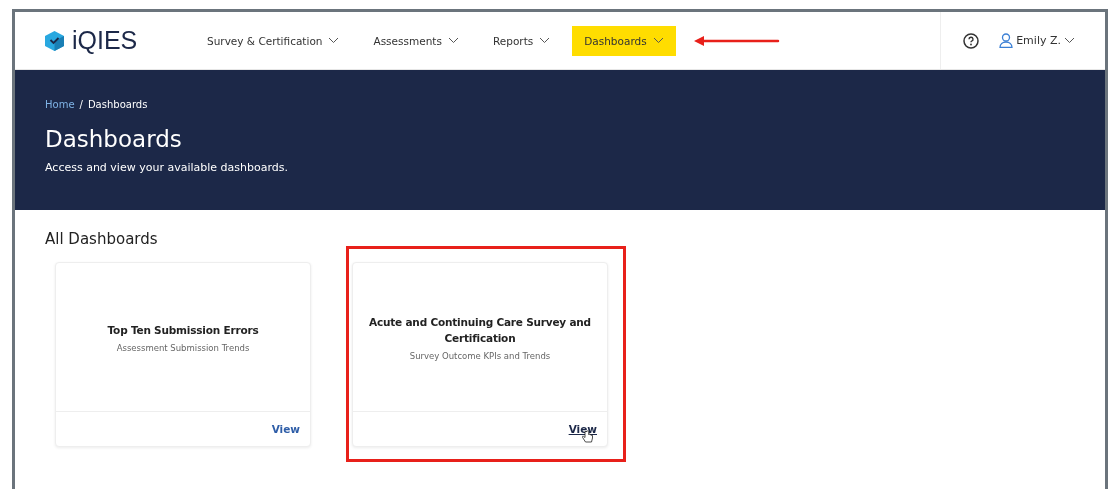 Image resolution: width=1109 pixels, height=489 pixels. What do you see at coordinates (114, 139) in the screenshot?
I see `page-title: Dashboards` at bounding box center [114, 139].